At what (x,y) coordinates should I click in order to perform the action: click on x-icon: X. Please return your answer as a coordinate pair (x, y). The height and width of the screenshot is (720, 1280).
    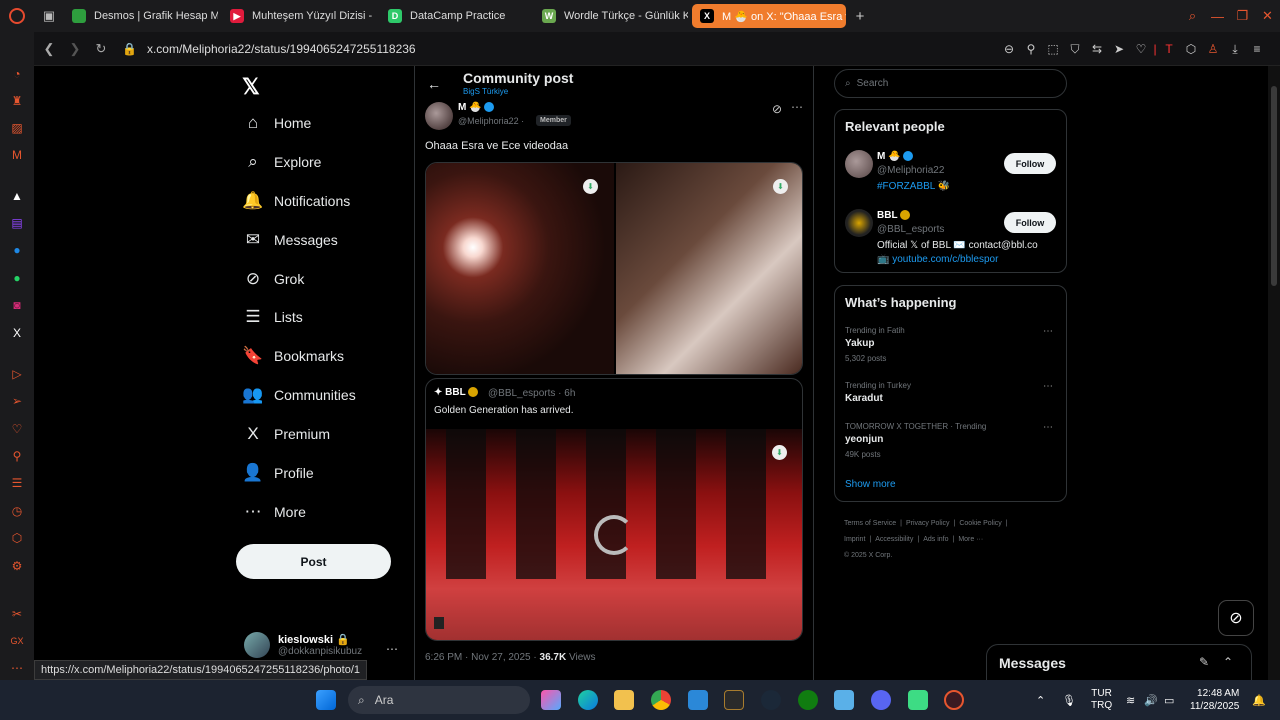
    Looking at the image, I should click on (17, 333).